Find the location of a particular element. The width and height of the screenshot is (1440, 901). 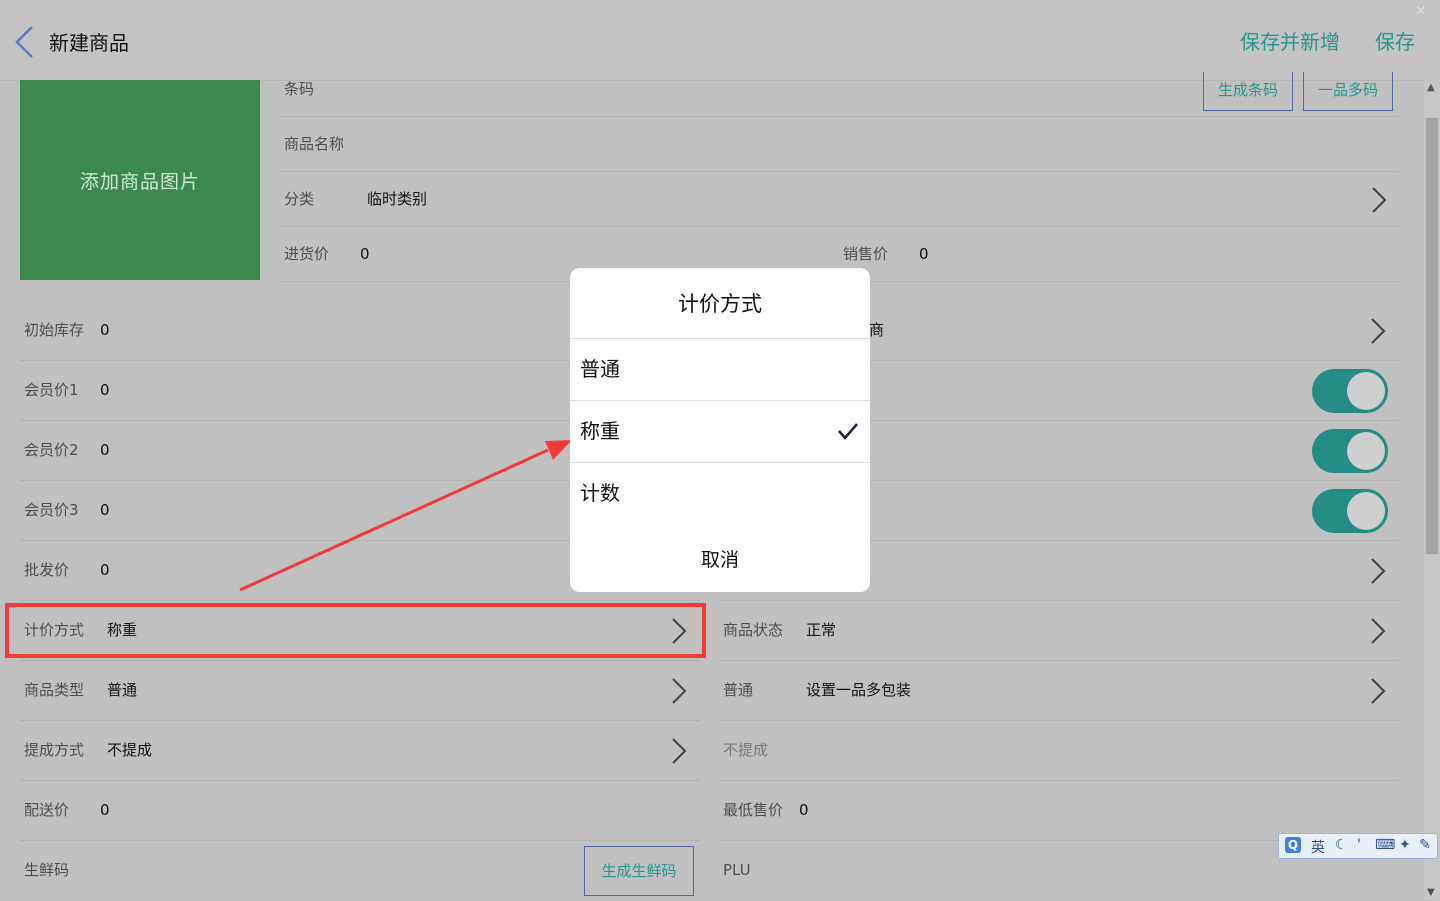

pricing-method-dialog: 计价方式 普通 称重 计数 取消 is located at coordinates (720, 430).